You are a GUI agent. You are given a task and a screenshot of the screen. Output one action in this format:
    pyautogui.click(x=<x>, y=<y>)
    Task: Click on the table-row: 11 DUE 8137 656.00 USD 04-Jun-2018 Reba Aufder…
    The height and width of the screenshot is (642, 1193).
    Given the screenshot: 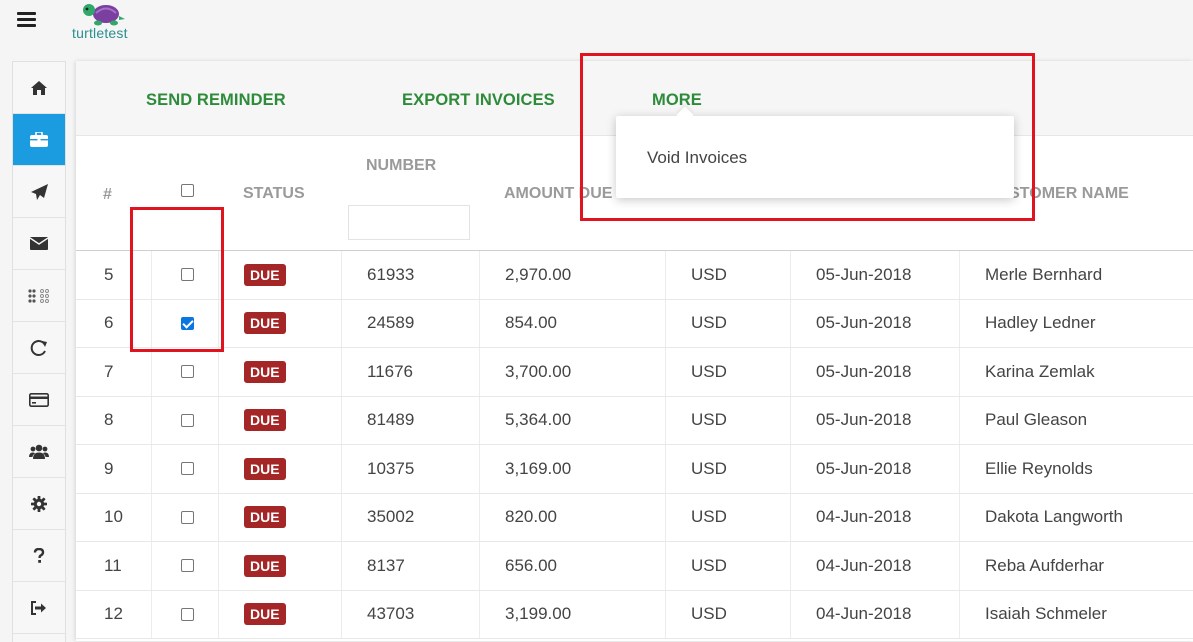 What is the action you would take?
    pyautogui.click(x=634, y=566)
    